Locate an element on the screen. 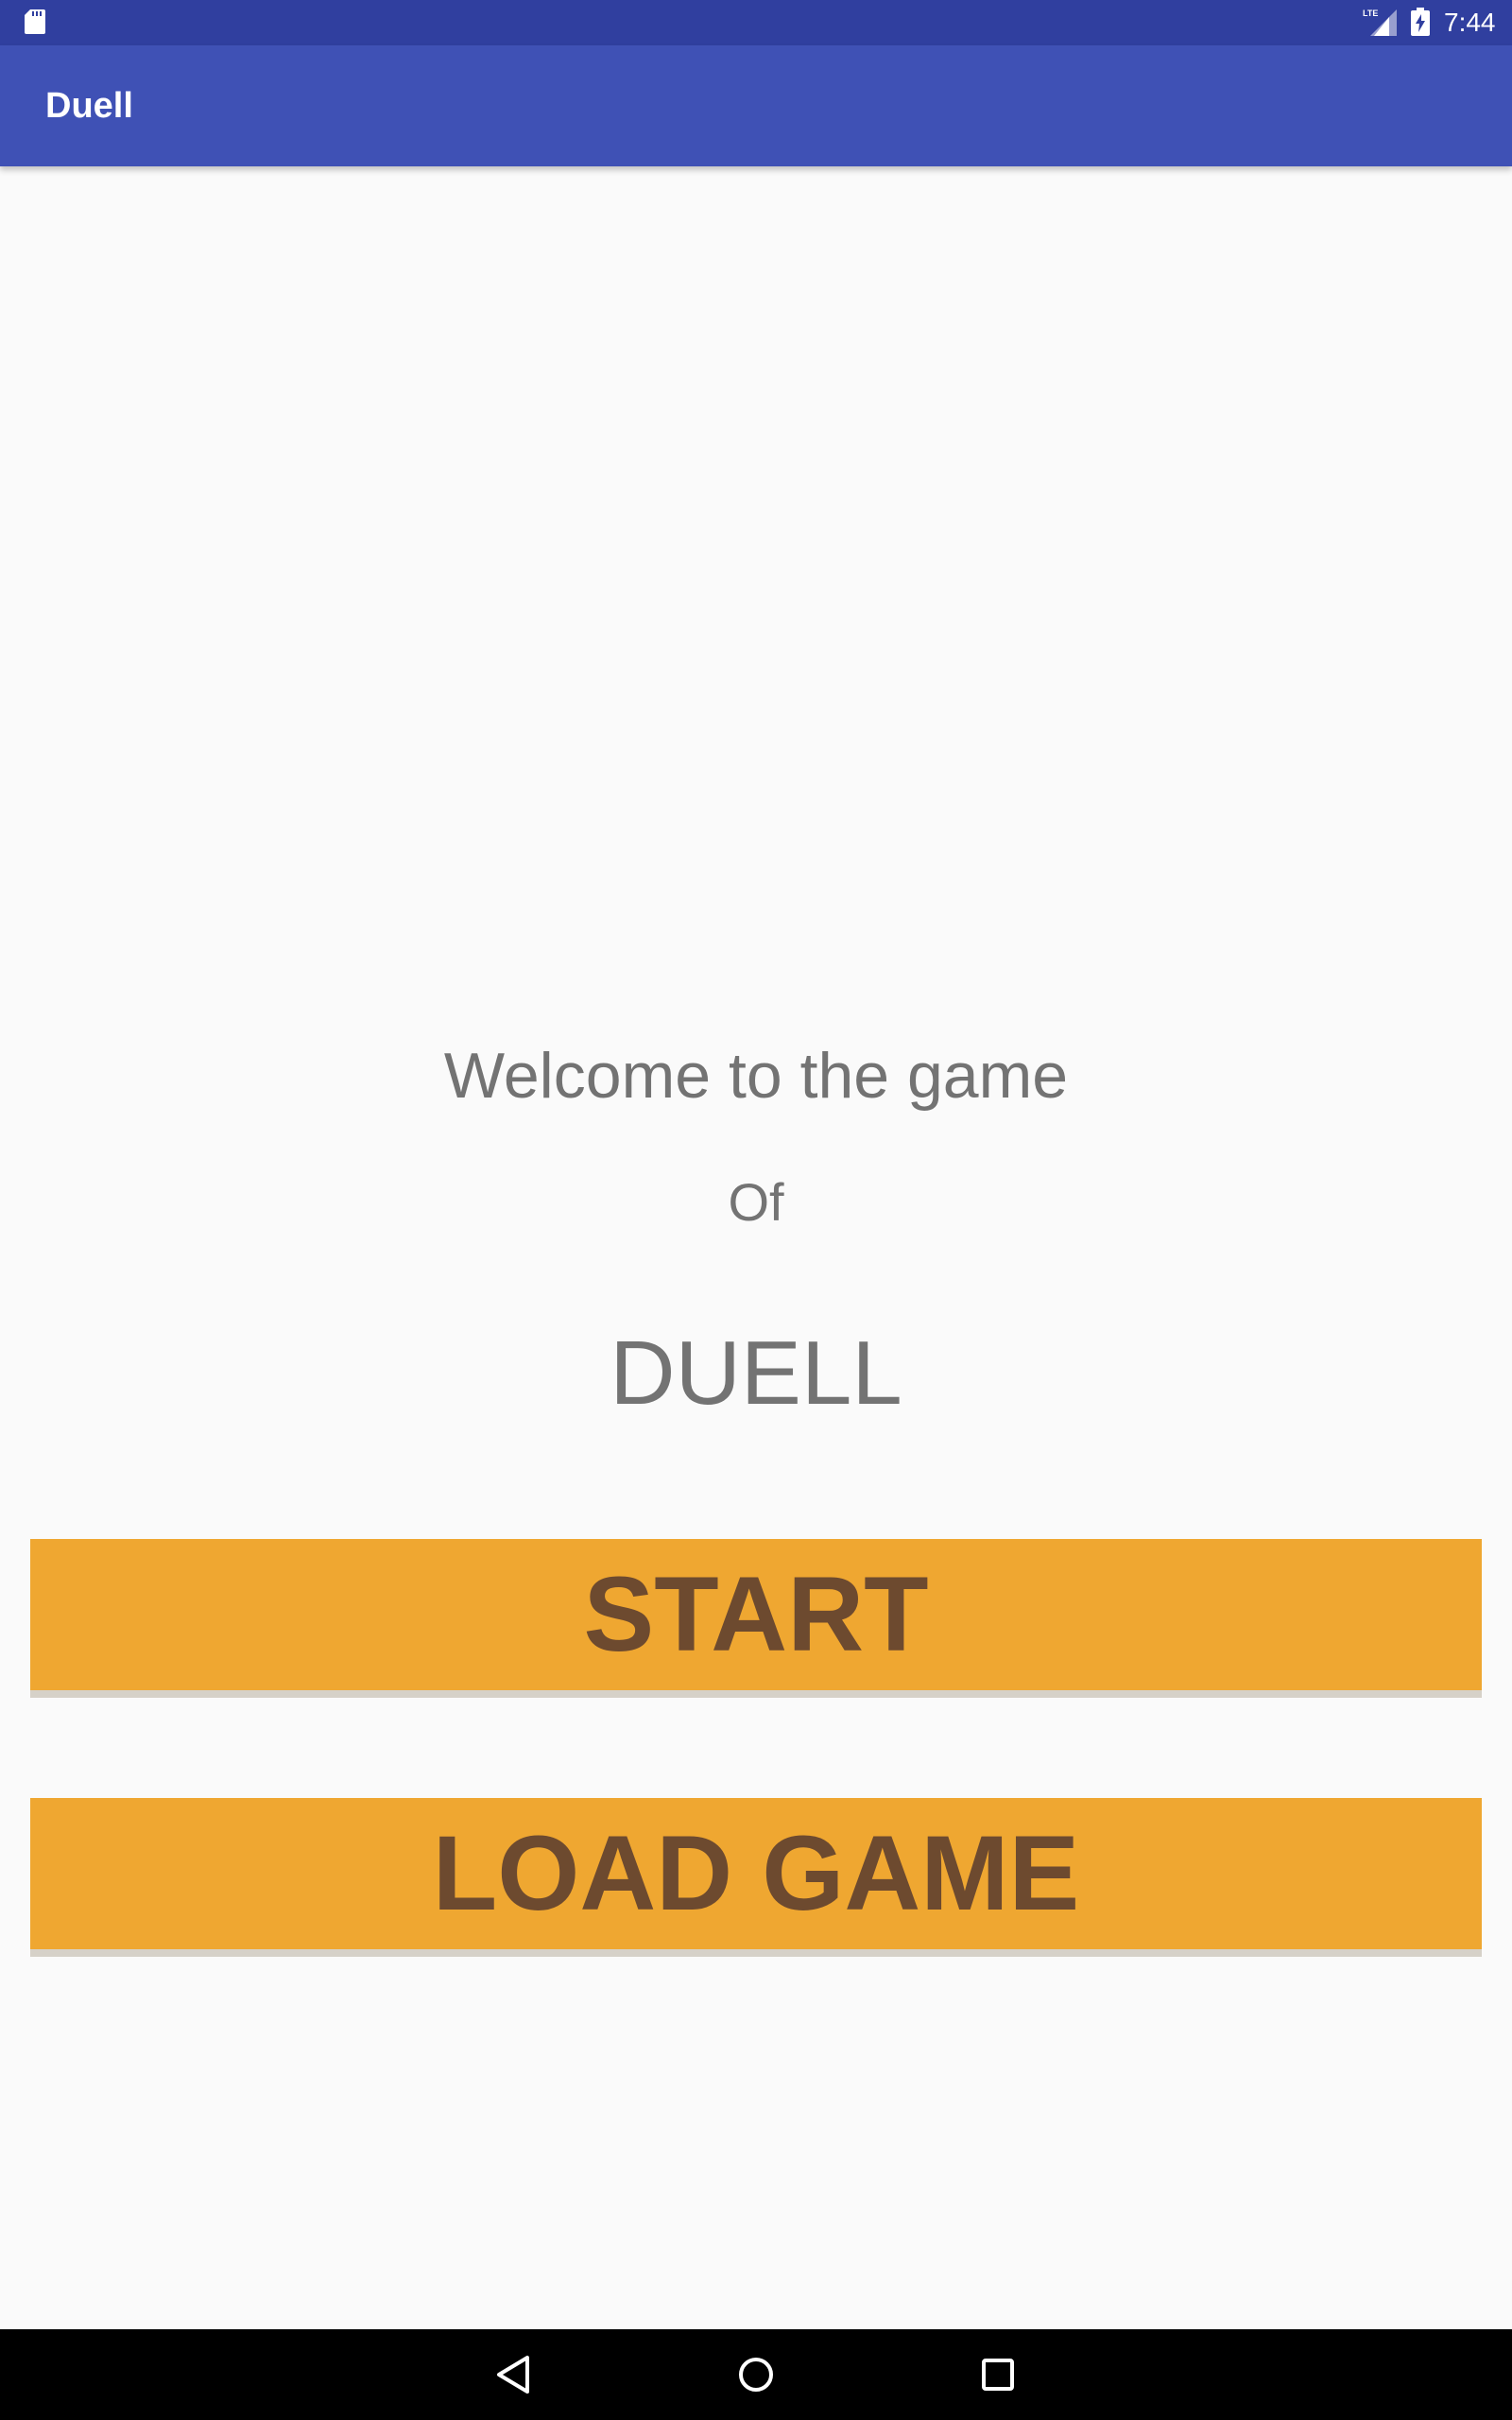  status-bar: LTE 7:44 is located at coordinates (756, 22).